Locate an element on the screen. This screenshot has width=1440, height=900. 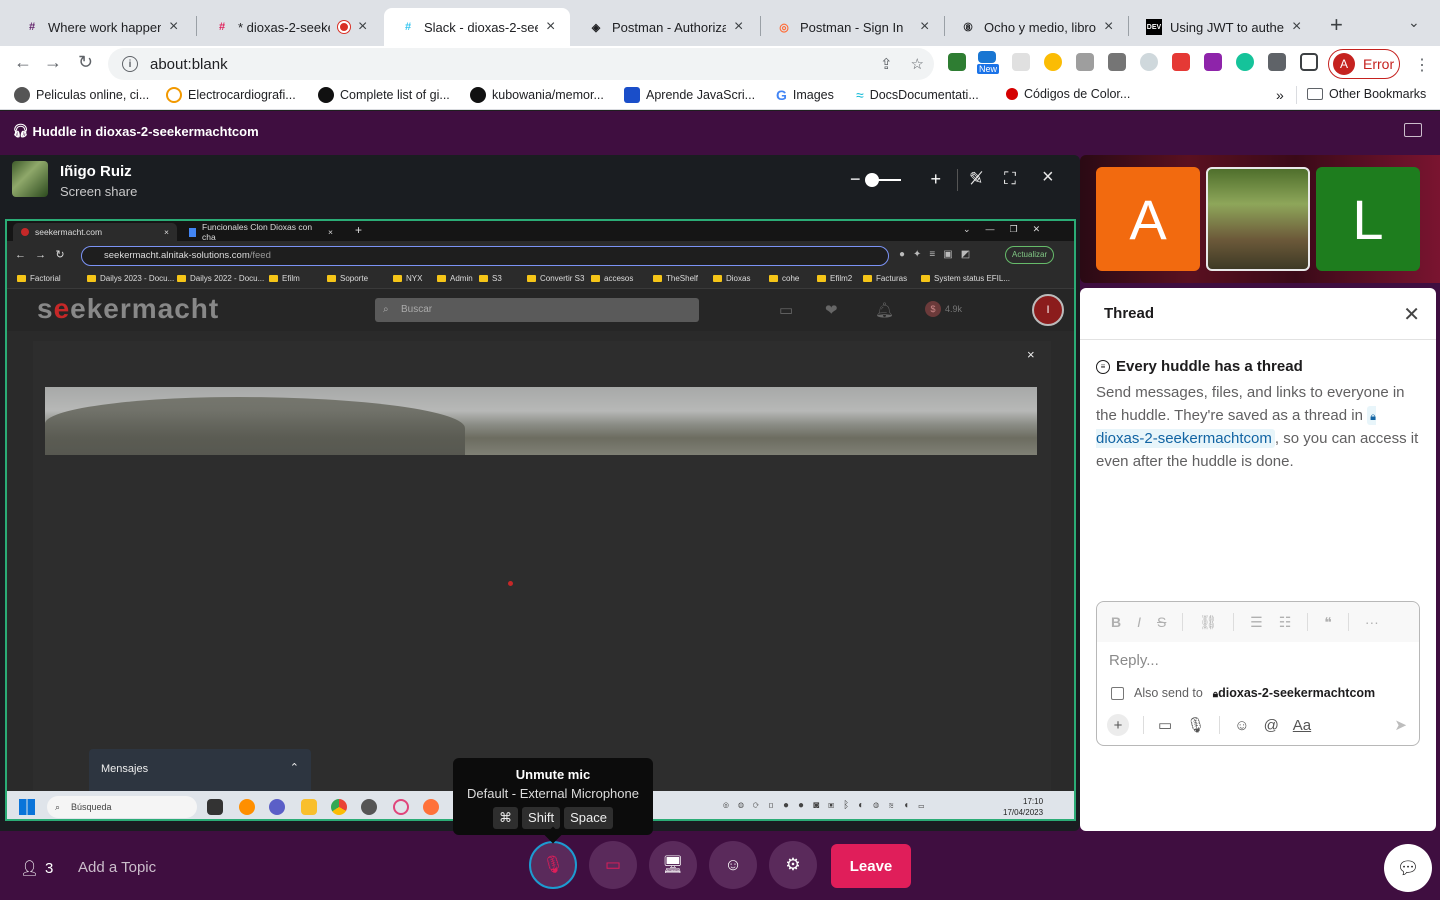
emoji-icon: ☺ is located at coordinates (1241, 725).